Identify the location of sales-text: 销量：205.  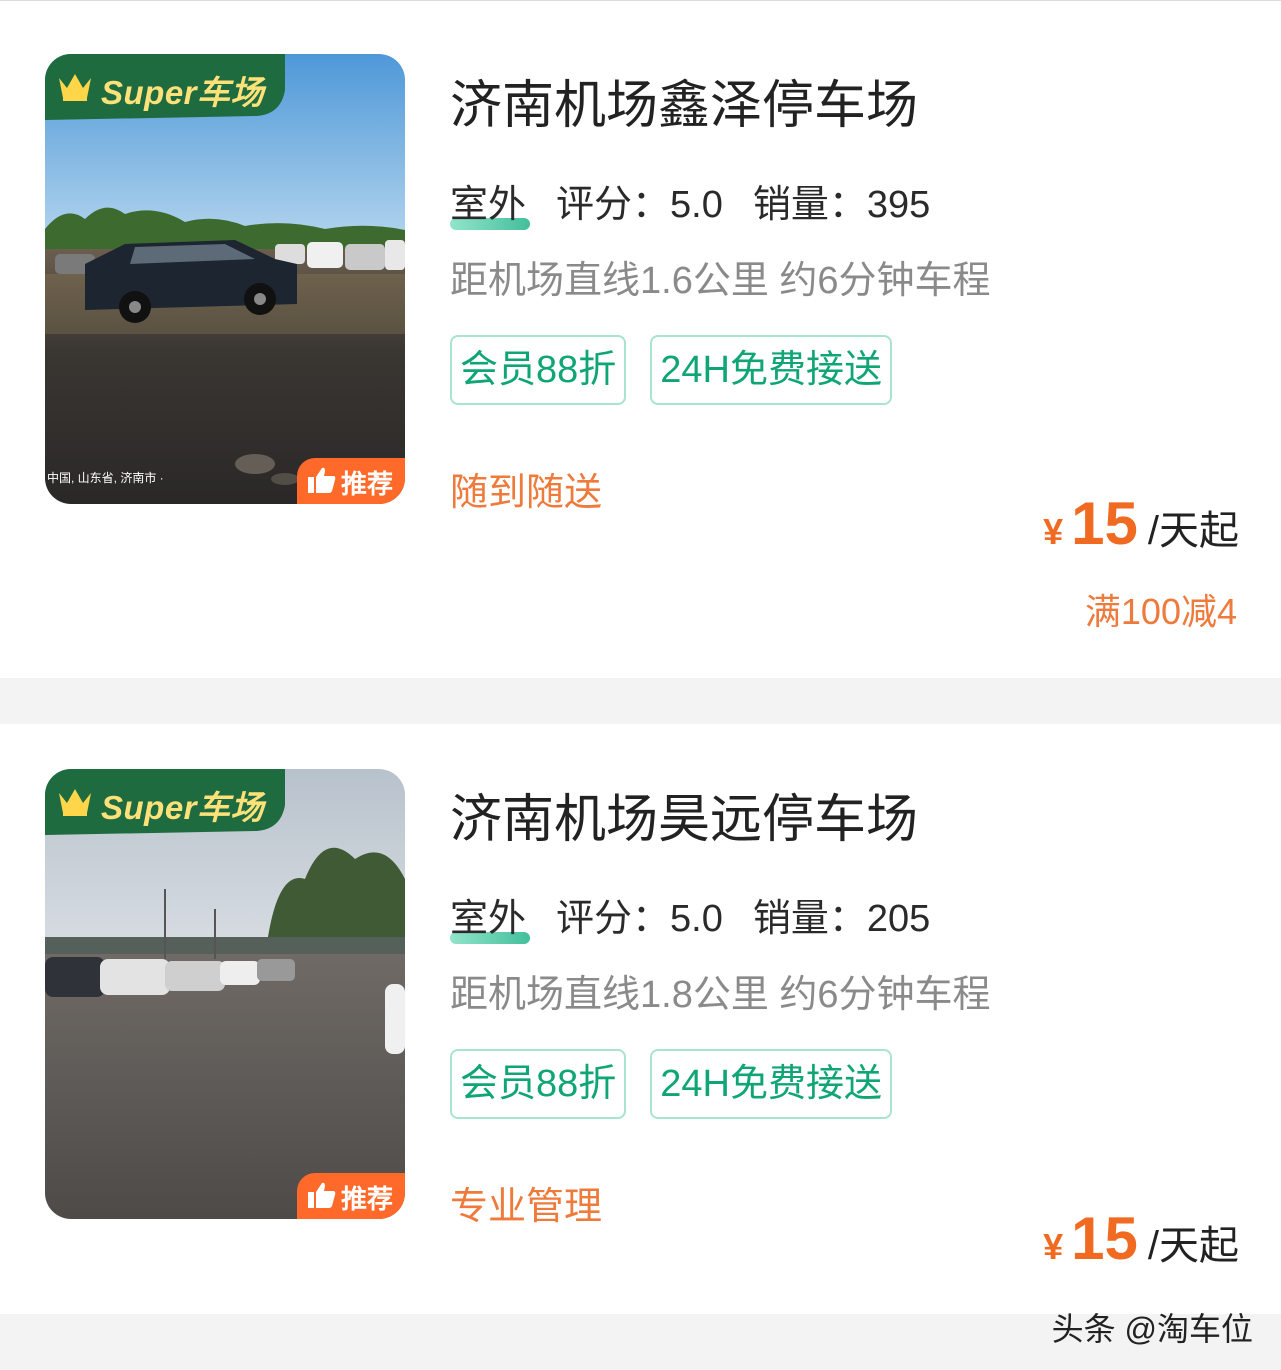
(841, 919).